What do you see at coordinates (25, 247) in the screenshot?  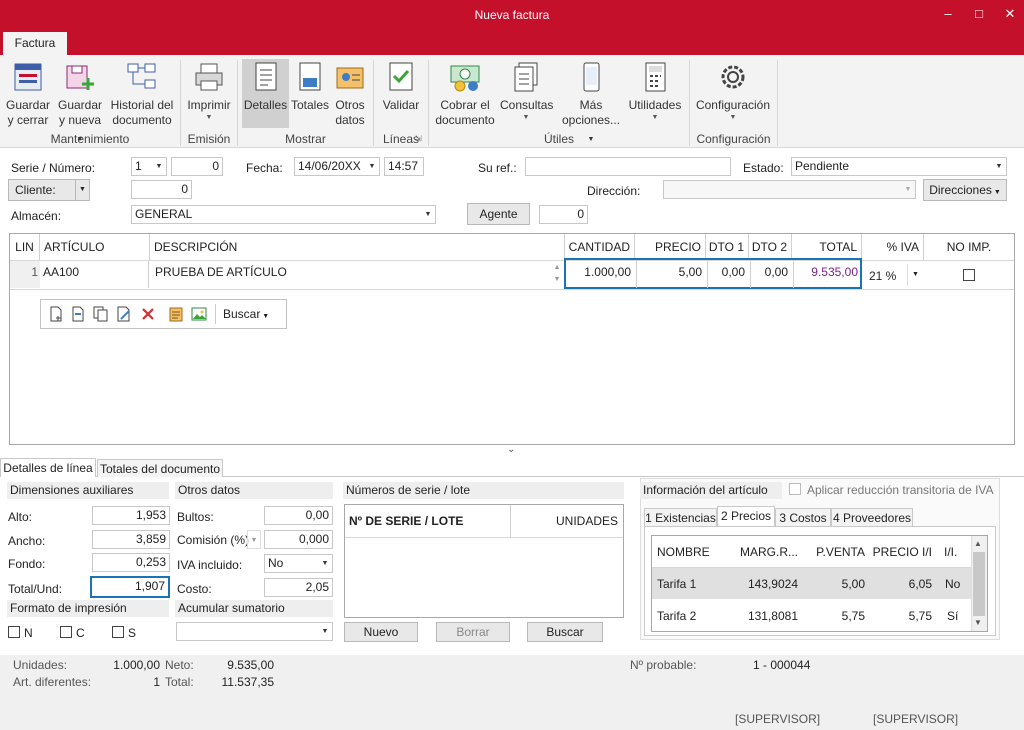 I see `col-lin: LIN` at bounding box center [25, 247].